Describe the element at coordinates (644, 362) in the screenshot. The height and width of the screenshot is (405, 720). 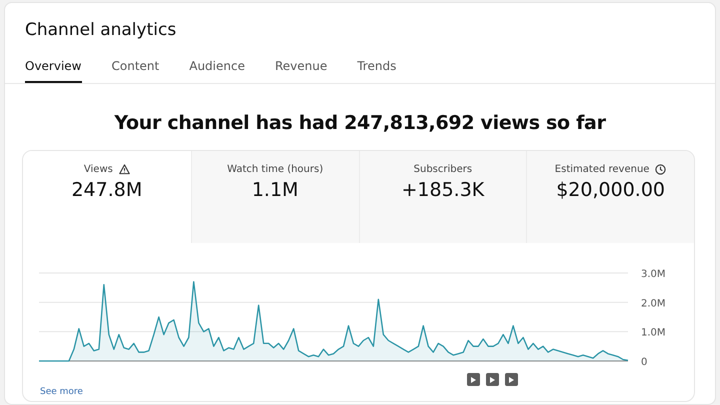
I see `axis-label: 0` at that location.